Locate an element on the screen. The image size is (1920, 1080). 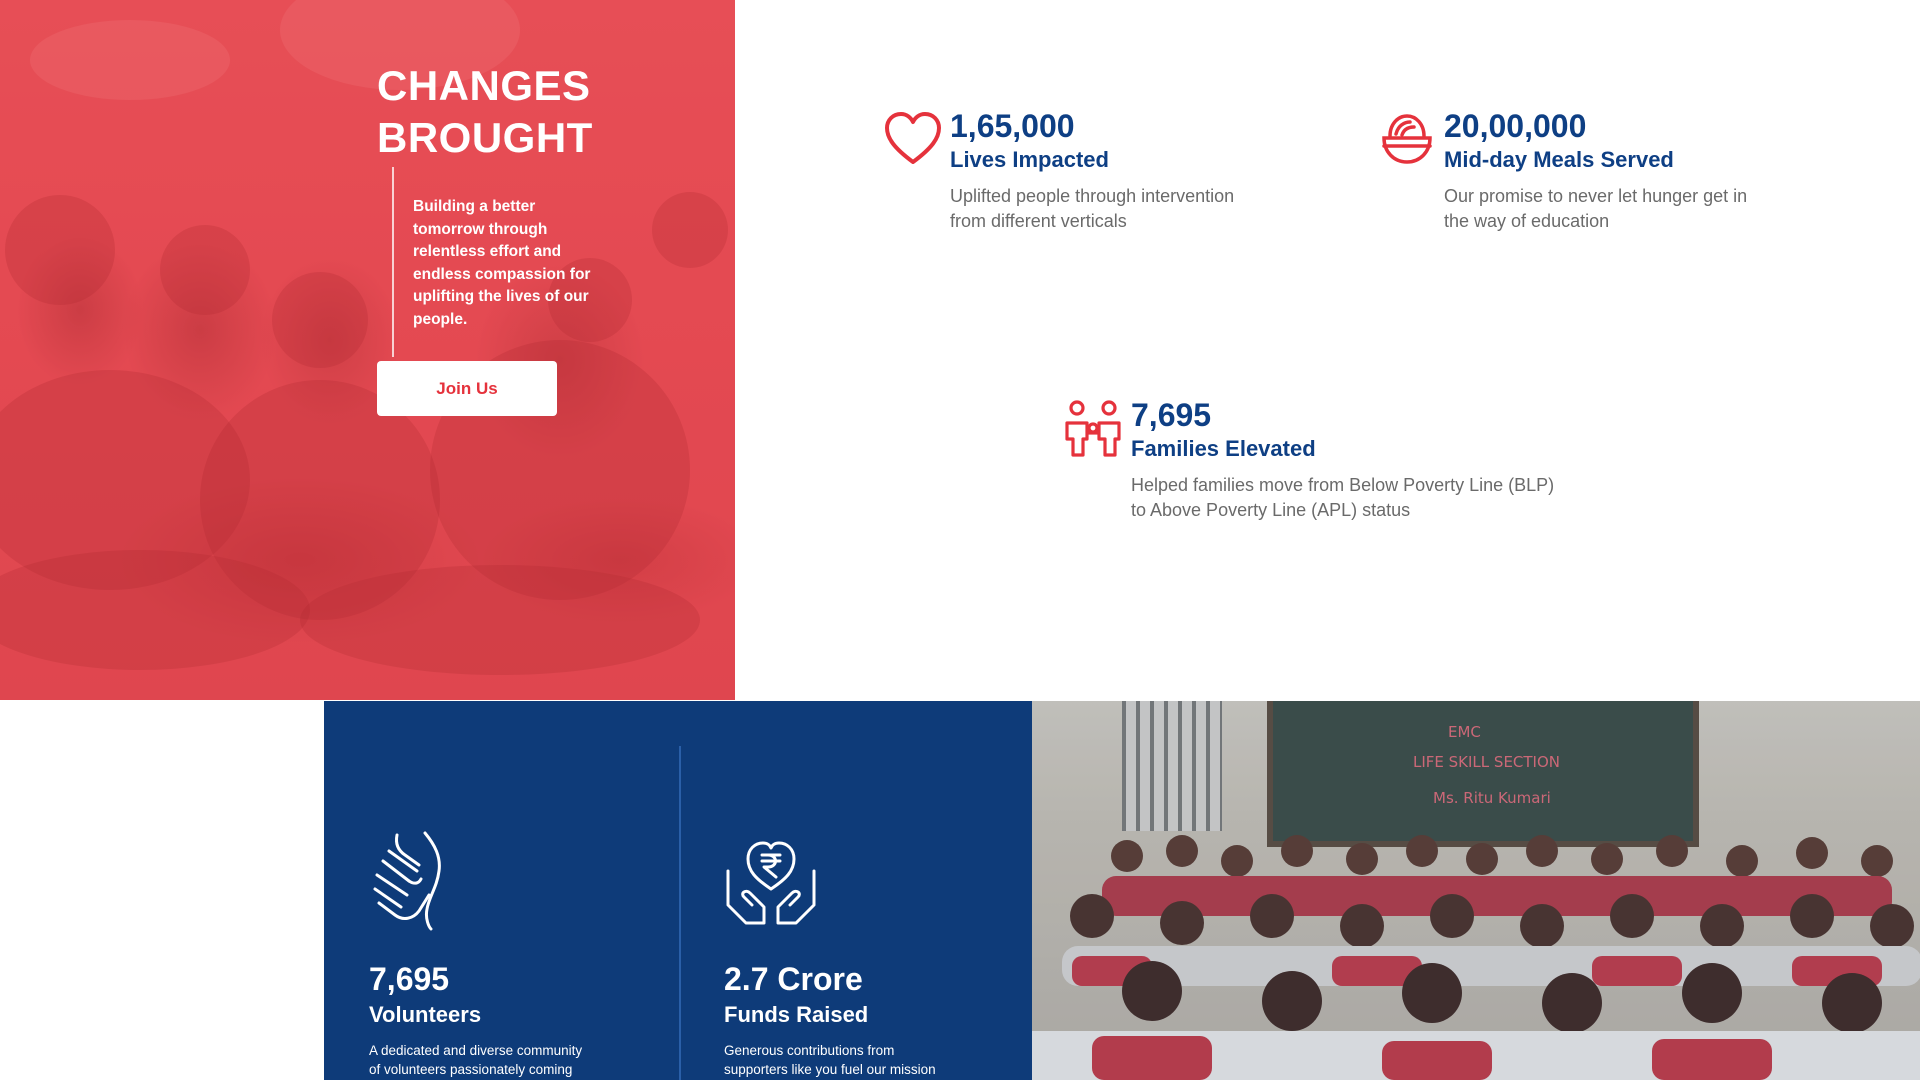
panel-divider is located at coordinates (680, 913).